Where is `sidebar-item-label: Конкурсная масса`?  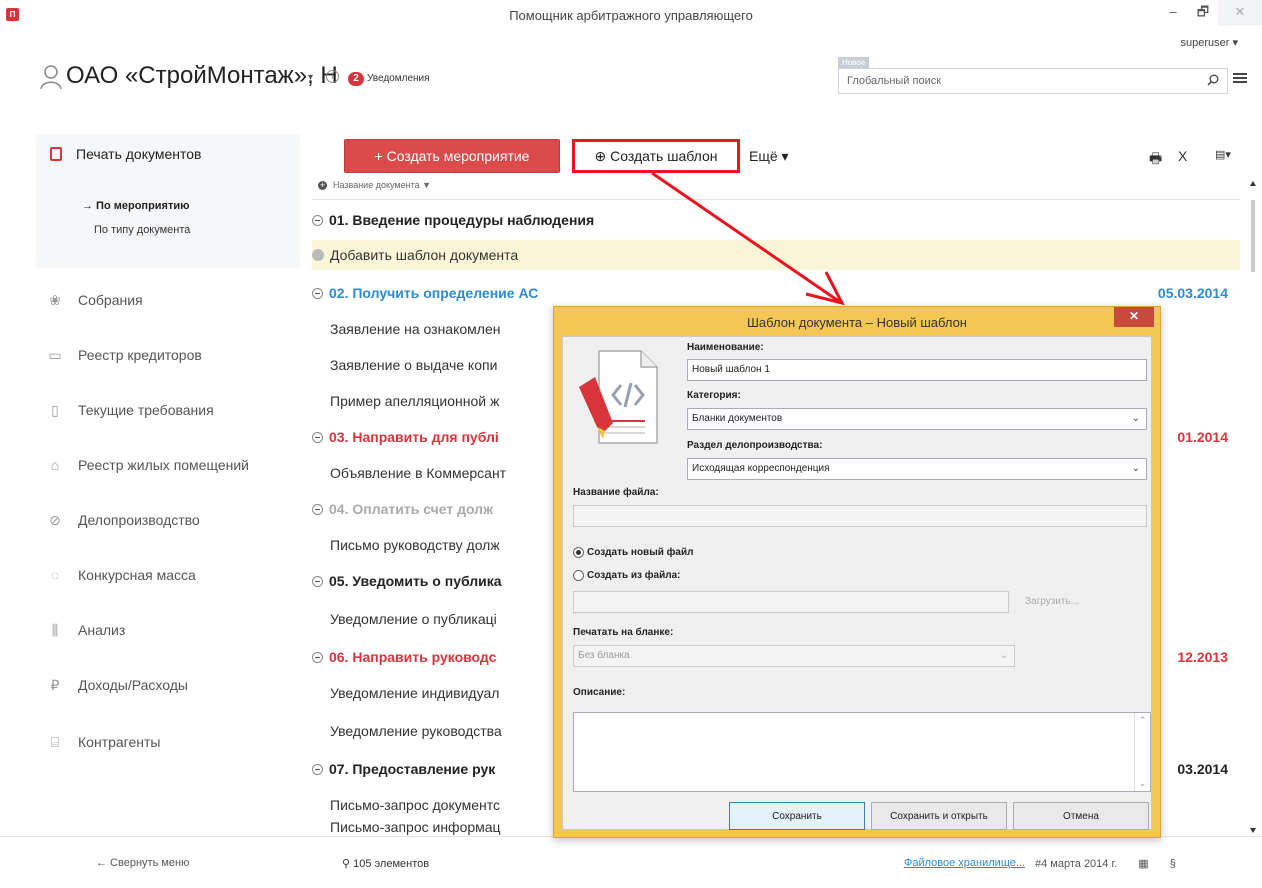 sidebar-item-label: Конкурсная масса is located at coordinates (137, 575).